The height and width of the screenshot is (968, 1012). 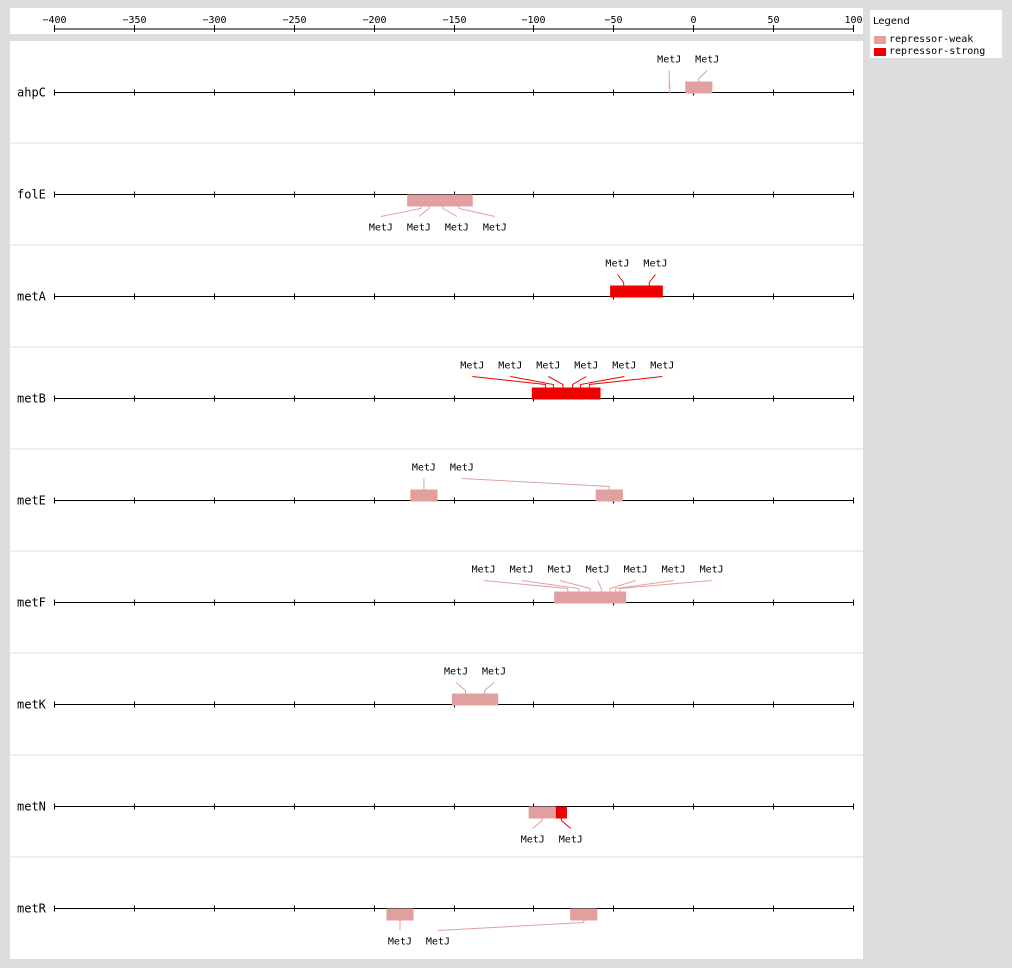 I want to click on legend-item-strong: repressor-strong, so click(x=929, y=51).